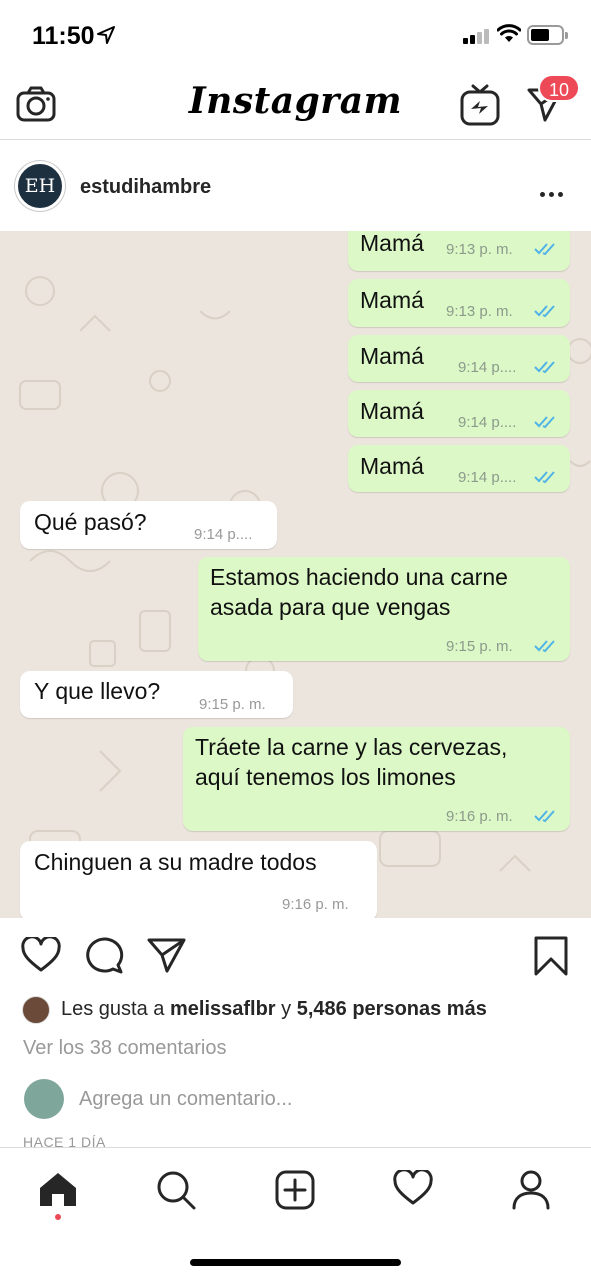 The height and width of the screenshot is (1280, 591). Describe the element at coordinates (559, 88) in the screenshot. I see `notification-badge: 10` at that location.